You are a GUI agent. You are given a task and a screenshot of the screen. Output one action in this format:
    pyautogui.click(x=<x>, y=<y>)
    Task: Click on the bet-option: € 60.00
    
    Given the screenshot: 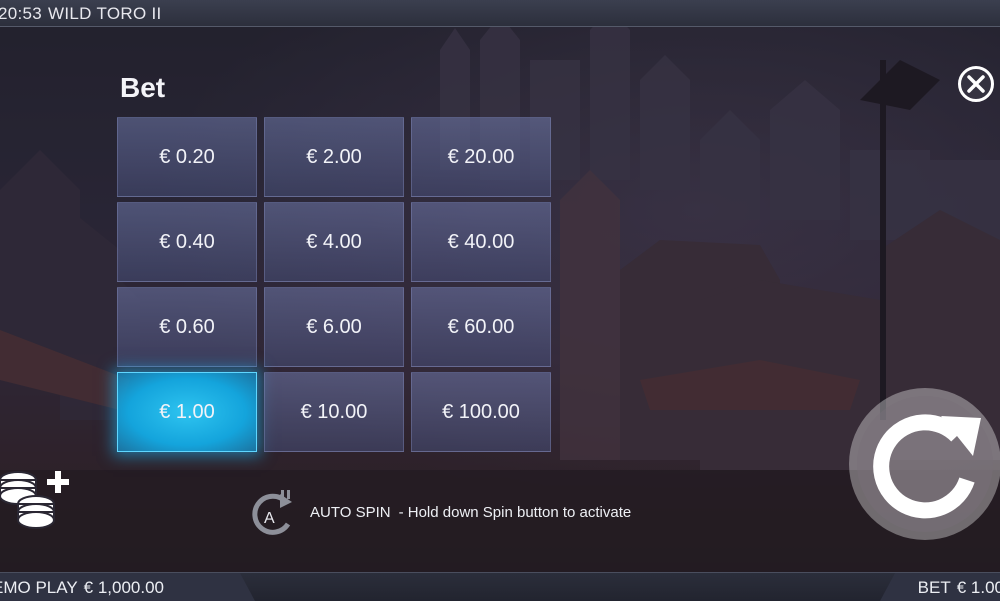 What is the action you would take?
    pyautogui.click(x=481, y=327)
    